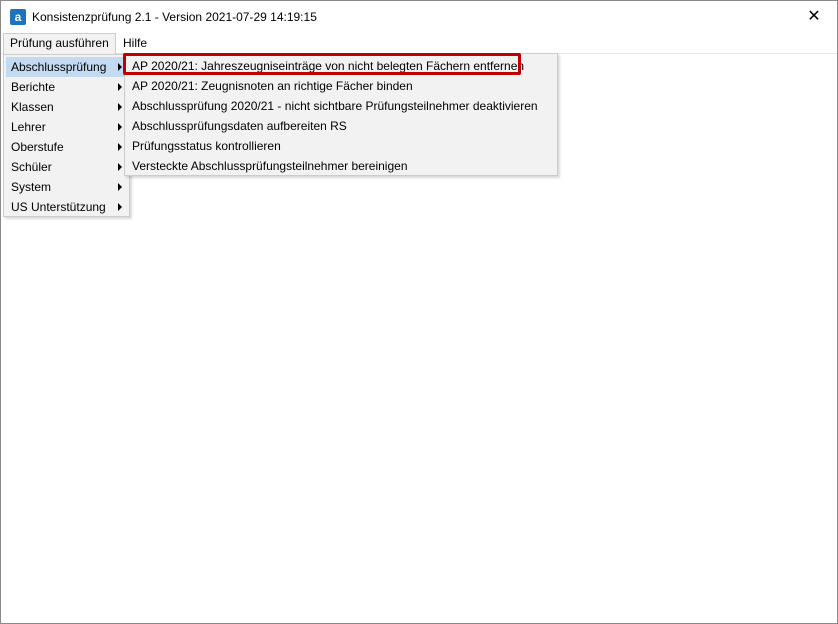 This screenshot has width=838, height=624. What do you see at coordinates (66, 127) in the screenshot?
I see `menu-item-lehrer: Lehrer` at bounding box center [66, 127].